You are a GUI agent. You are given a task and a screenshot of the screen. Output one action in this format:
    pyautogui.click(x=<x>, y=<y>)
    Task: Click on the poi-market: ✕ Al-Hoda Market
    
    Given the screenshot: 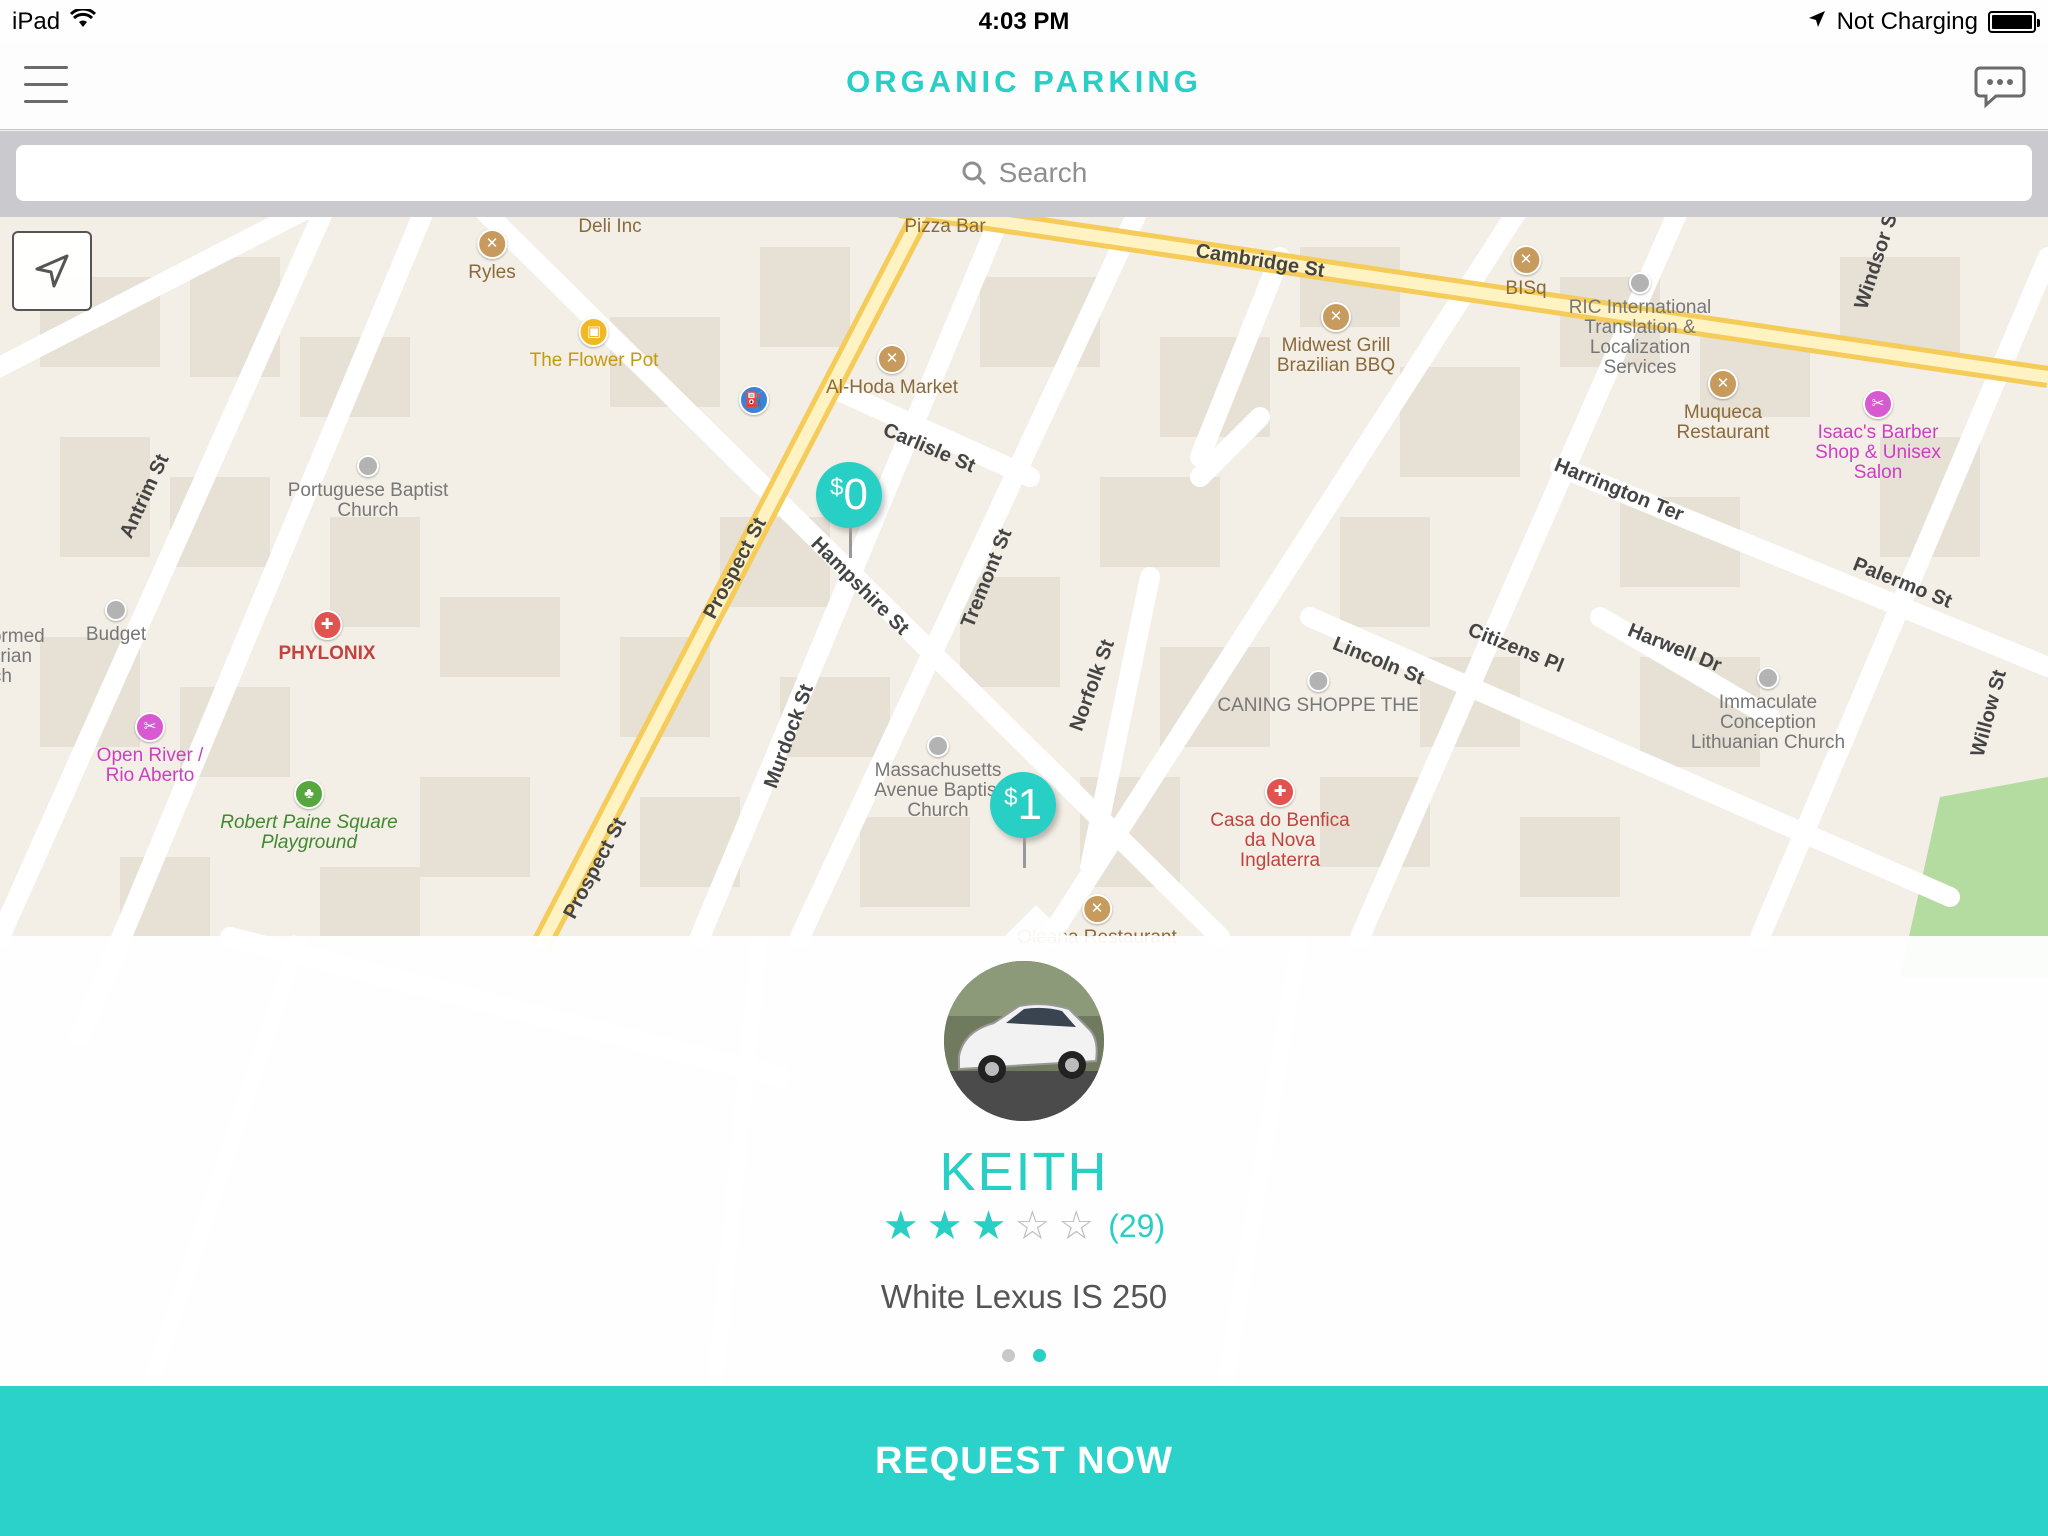 What is the action you would take?
    pyautogui.click(x=892, y=371)
    